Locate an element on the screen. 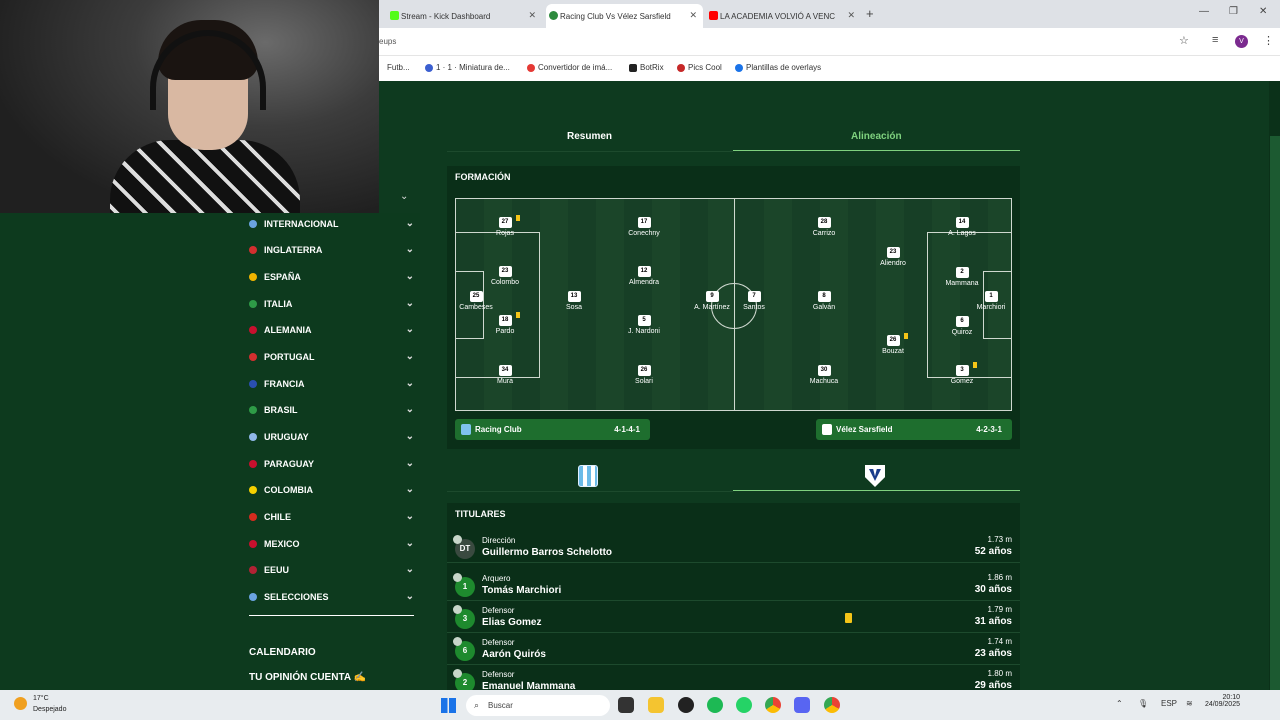 The height and width of the screenshot is (720, 1280). microphone-icon: 🎙 is located at coordinates (1143, 703).